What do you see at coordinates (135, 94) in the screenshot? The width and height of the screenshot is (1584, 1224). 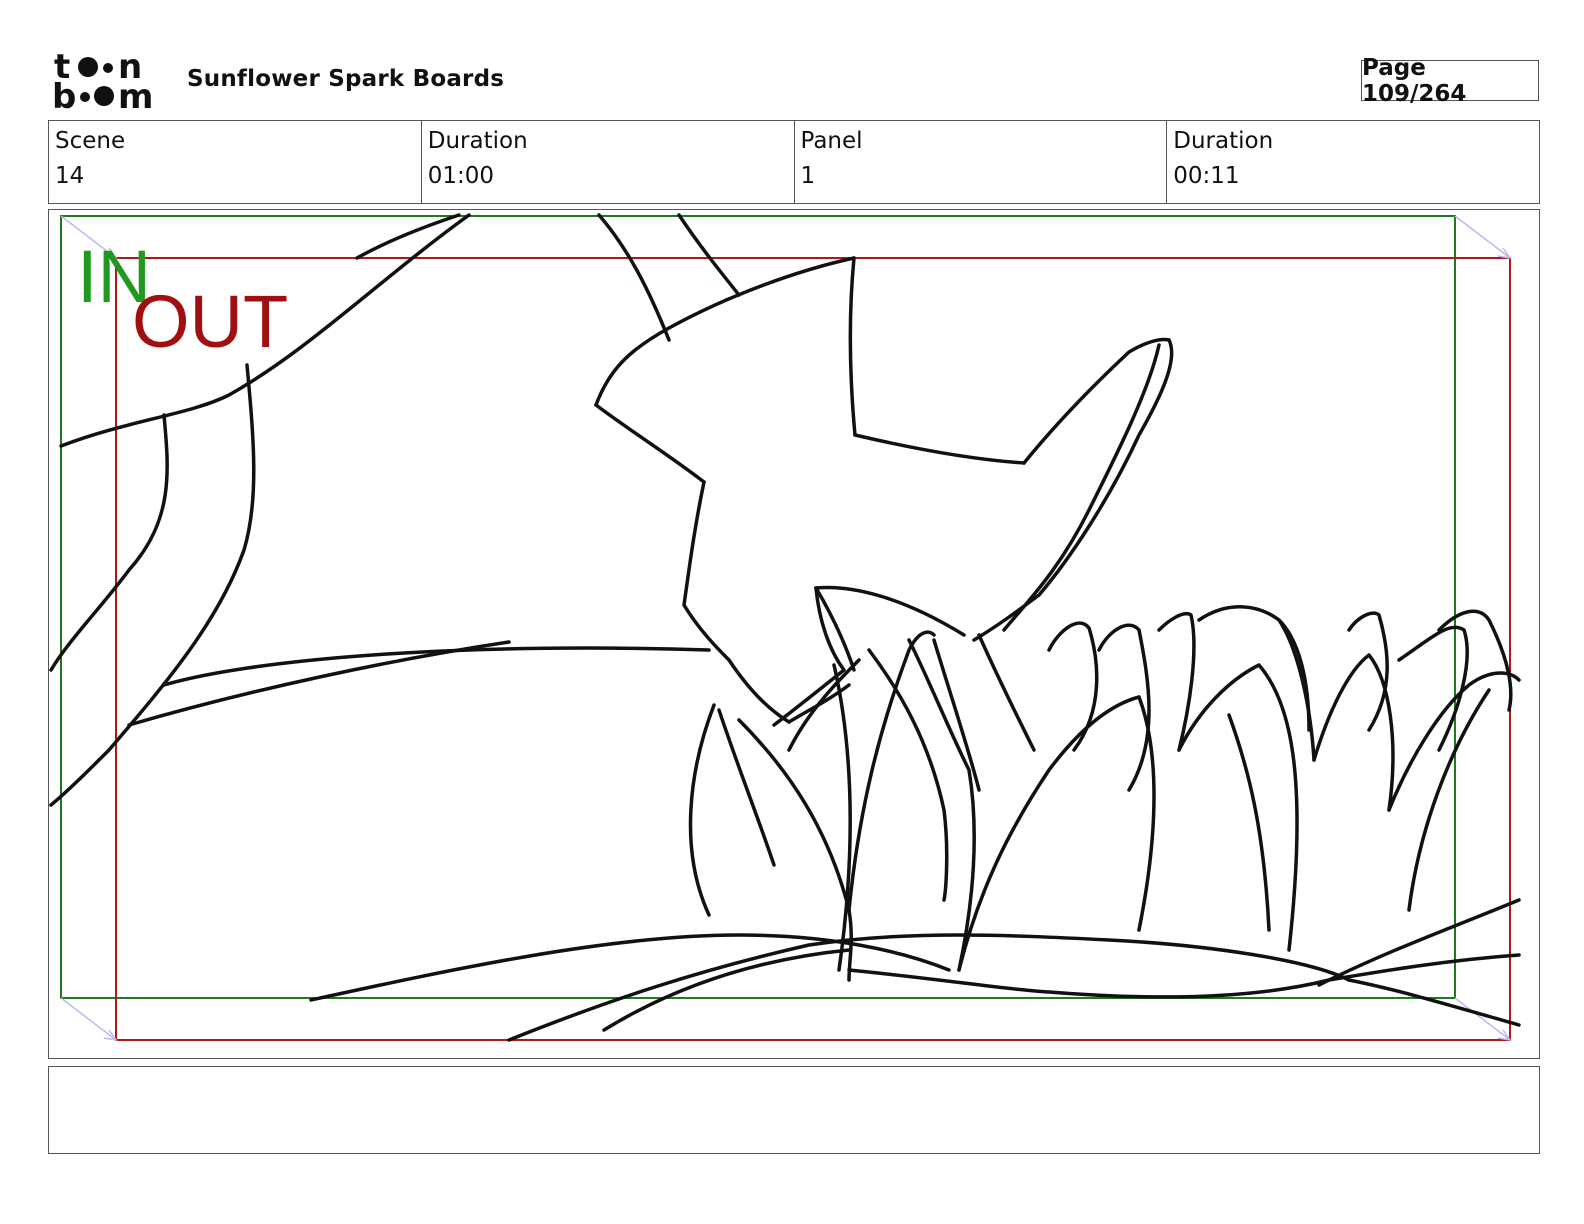 I see `svg-text: m` at bounding box center [135, 94].